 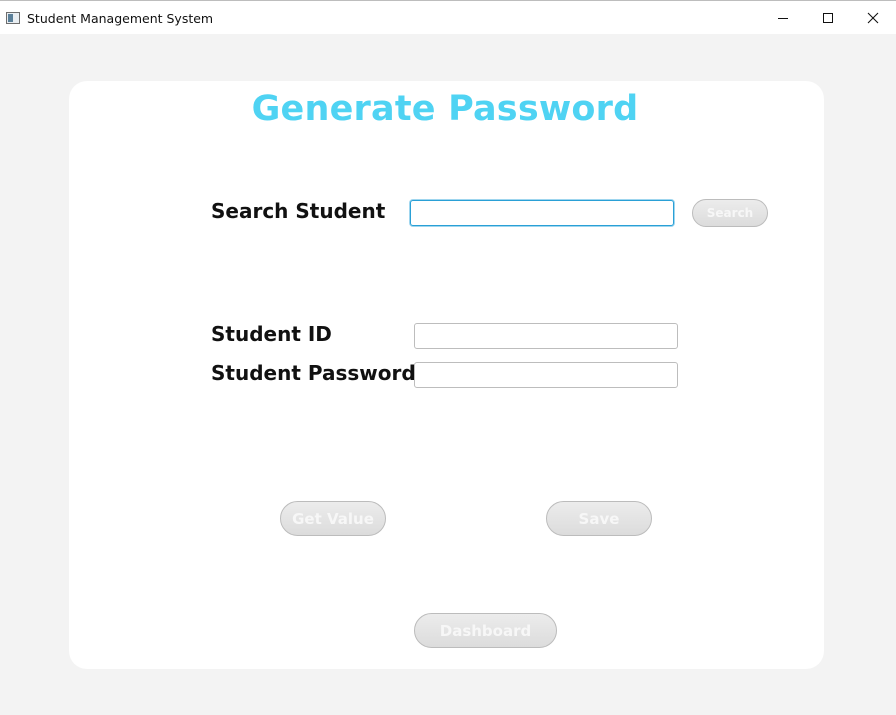 I want to click on minimize-button, so click(x=783, y=18).